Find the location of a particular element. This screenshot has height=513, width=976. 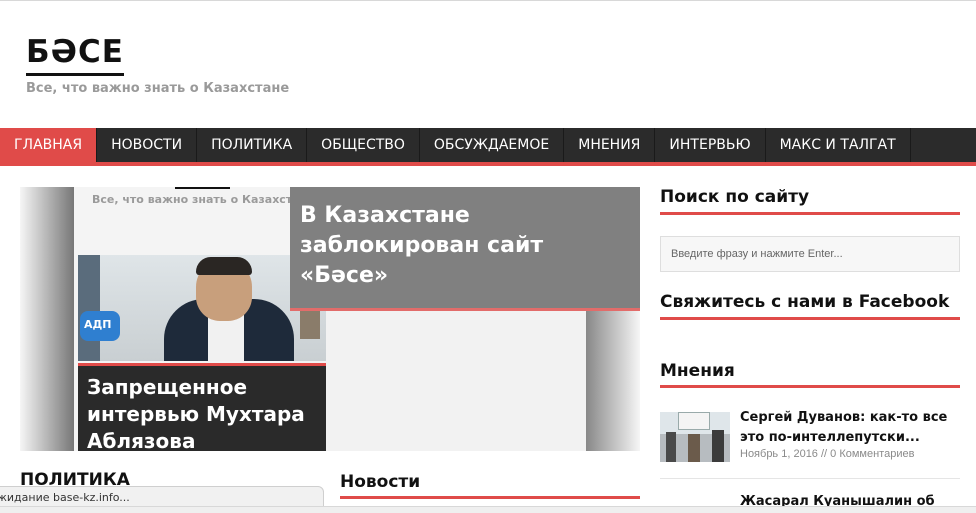

opinion-thumbnail is located at coordinates (695, 437).